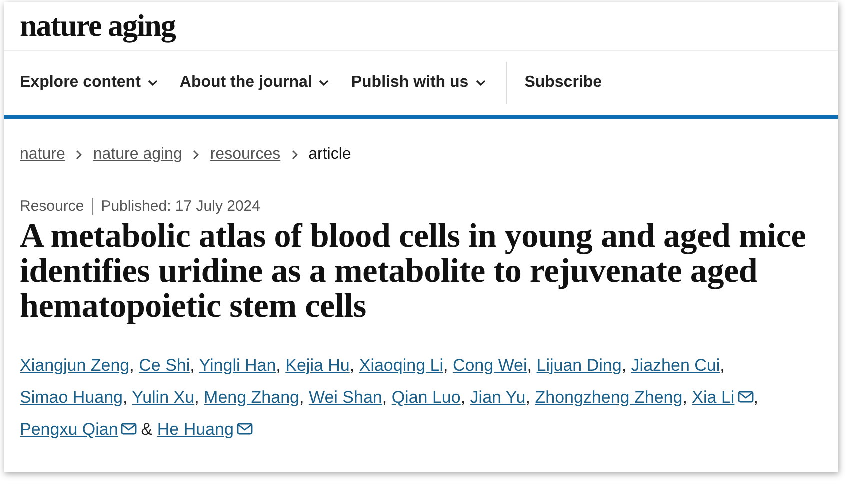 The width and height of the screenshot is (848, 486). I want to click on author-link: Lijuan Ding, so click(579, 365).